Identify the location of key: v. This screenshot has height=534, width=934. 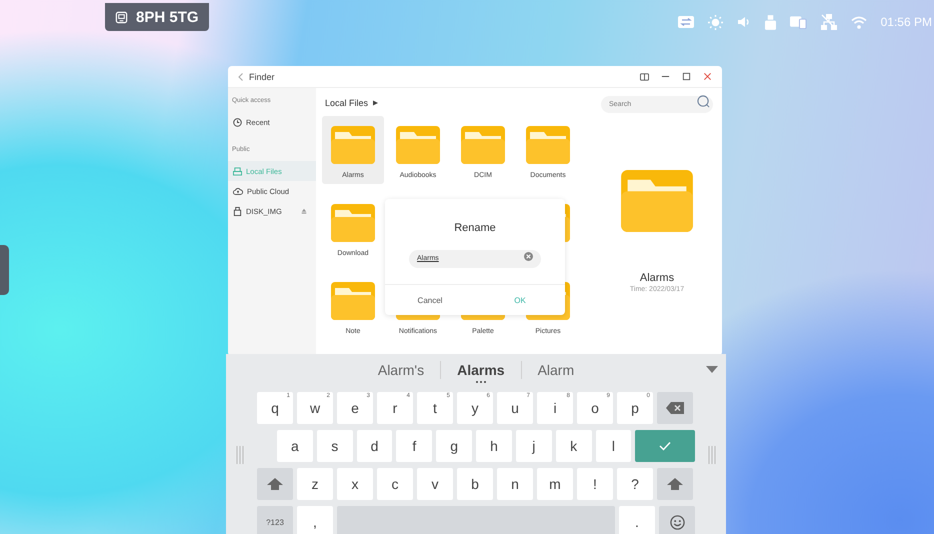
(435, 484).